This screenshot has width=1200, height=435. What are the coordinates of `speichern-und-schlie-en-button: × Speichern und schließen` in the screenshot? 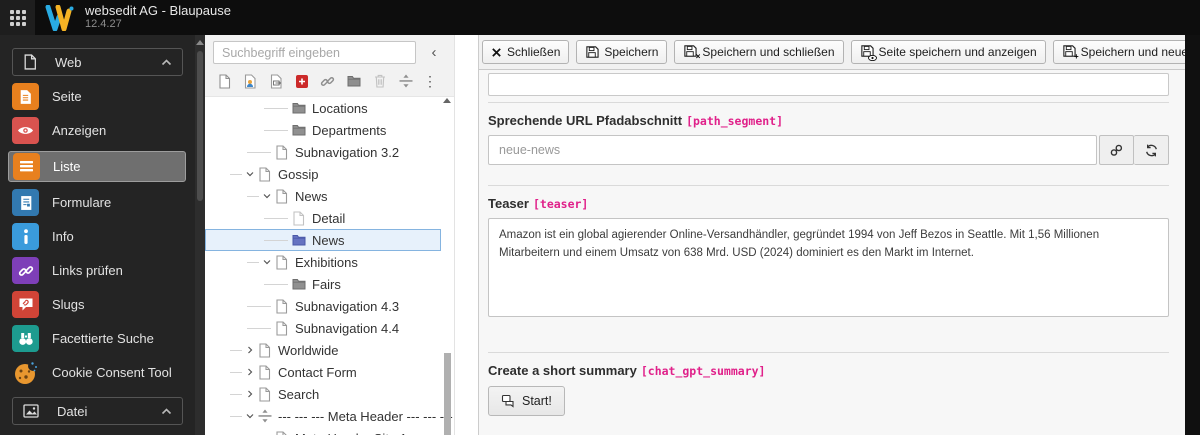 It's located at (759, 52).